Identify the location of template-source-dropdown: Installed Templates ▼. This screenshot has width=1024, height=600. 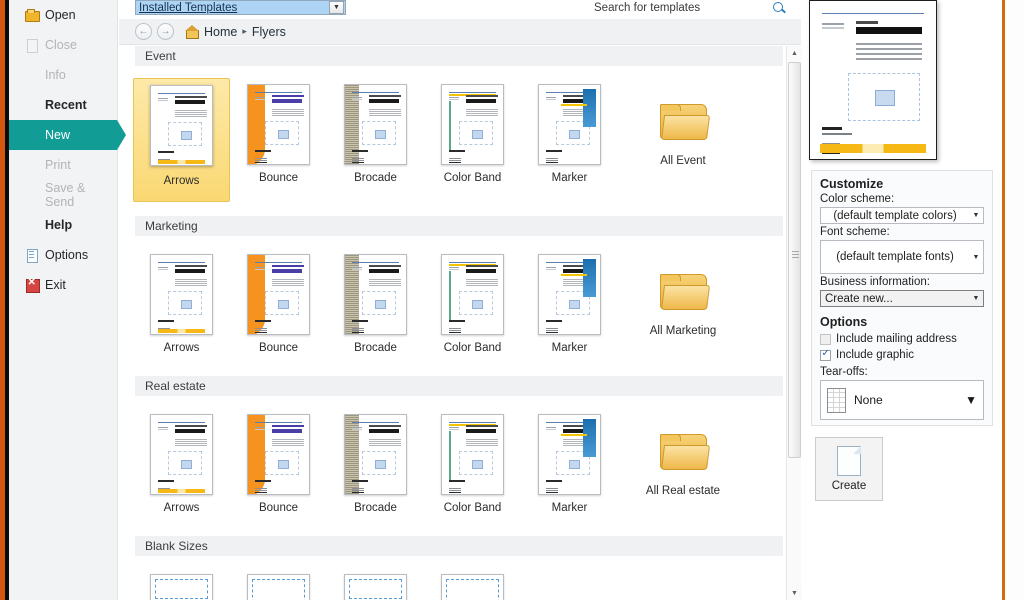
(240, 7).